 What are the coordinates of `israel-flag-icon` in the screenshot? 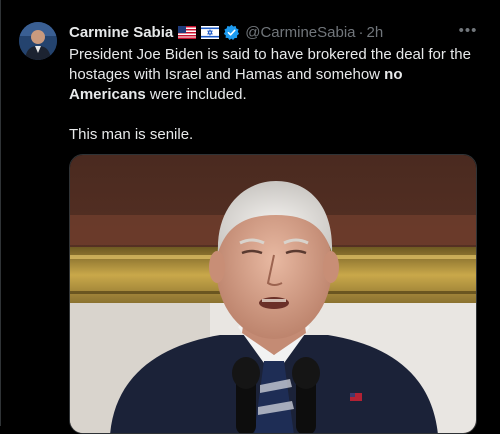 It's located at (210, 32).